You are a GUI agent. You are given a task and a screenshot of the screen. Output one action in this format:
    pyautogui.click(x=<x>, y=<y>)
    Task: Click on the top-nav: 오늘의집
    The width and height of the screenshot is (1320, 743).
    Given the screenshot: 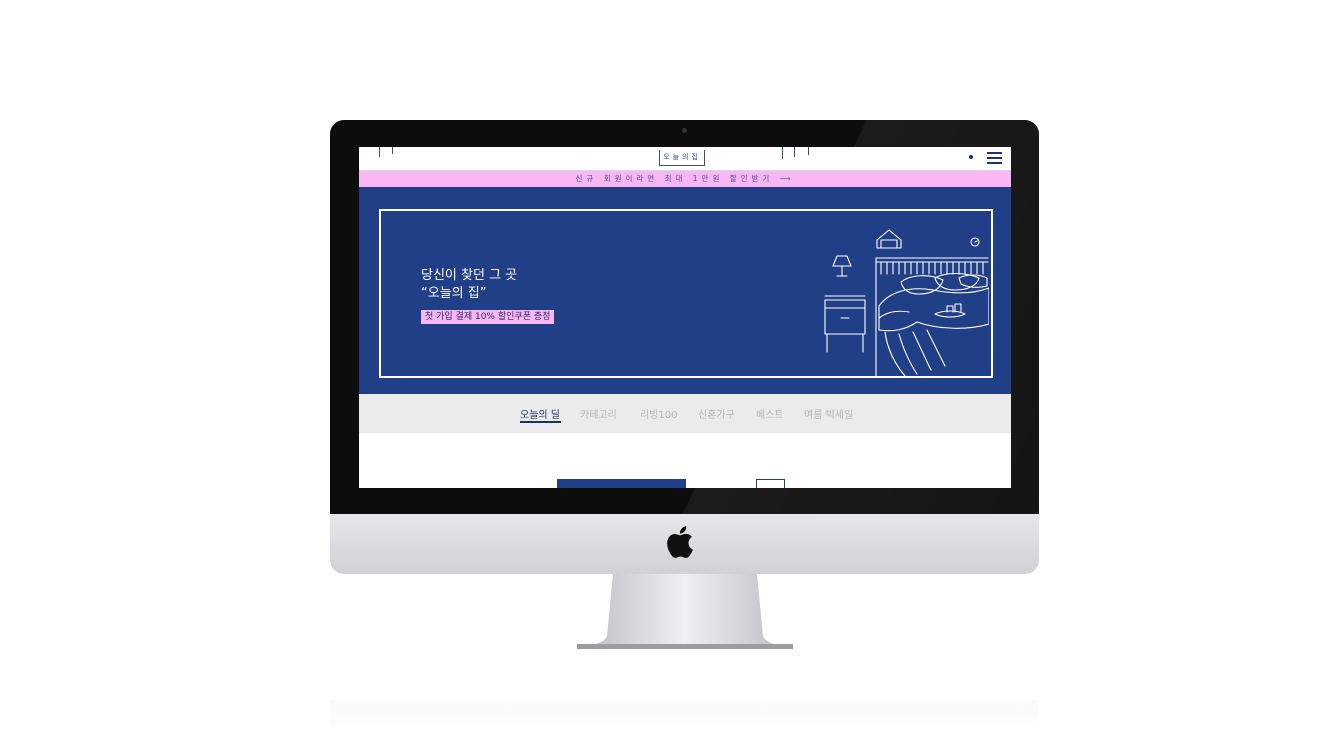 What is the action you would take?
    pyautogui.click(x=685, y=159)
    